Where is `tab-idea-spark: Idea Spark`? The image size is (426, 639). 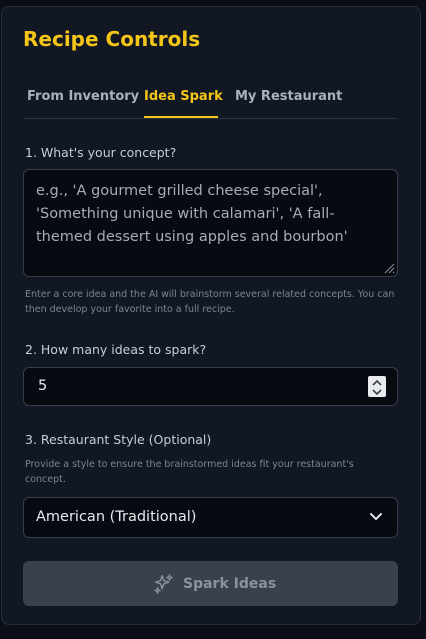
tab-idea-spark: Idea Spark is located at coordinates (183, 97).